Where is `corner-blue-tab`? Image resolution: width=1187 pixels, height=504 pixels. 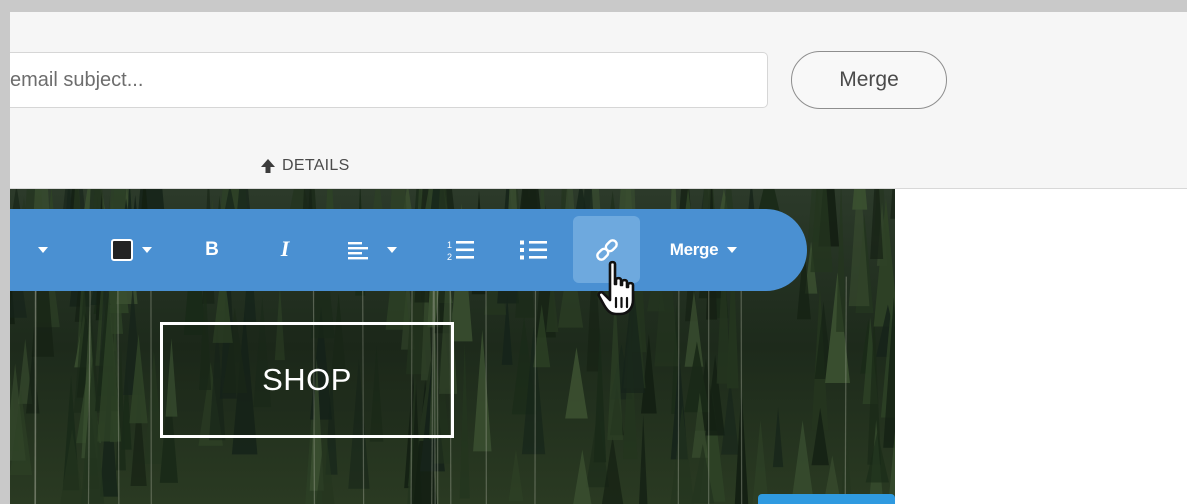 corner-blue-tab is located at coordinates (826, 499).